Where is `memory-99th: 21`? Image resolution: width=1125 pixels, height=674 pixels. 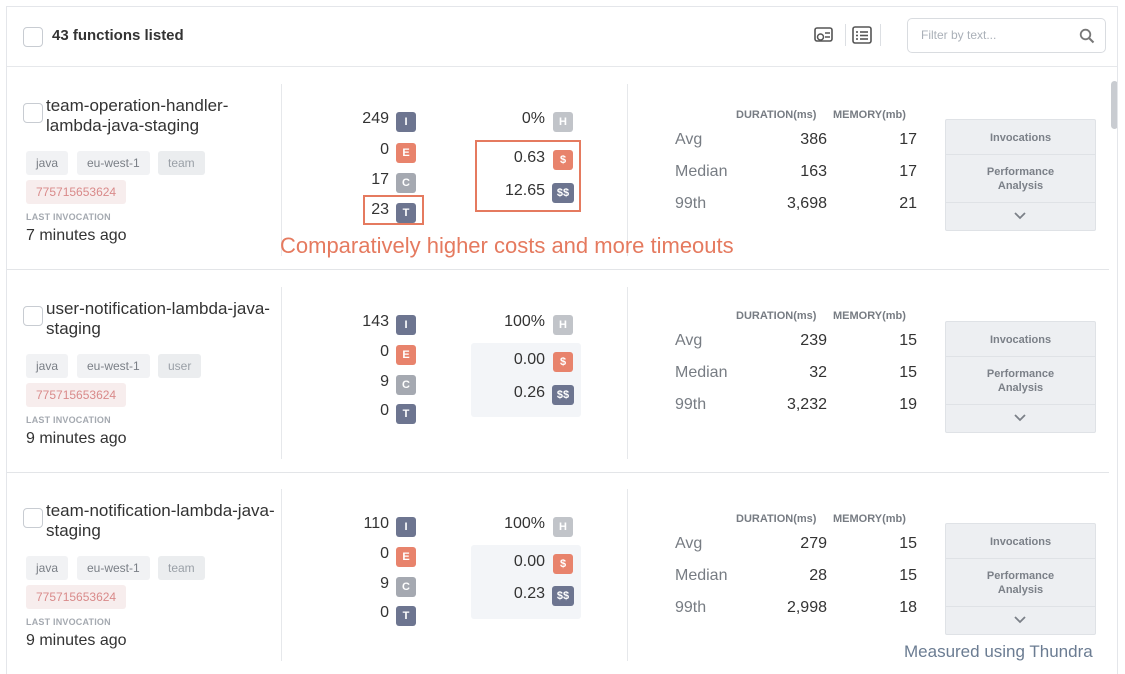
memory-99th: 21 is located at coordinates (908, 203).